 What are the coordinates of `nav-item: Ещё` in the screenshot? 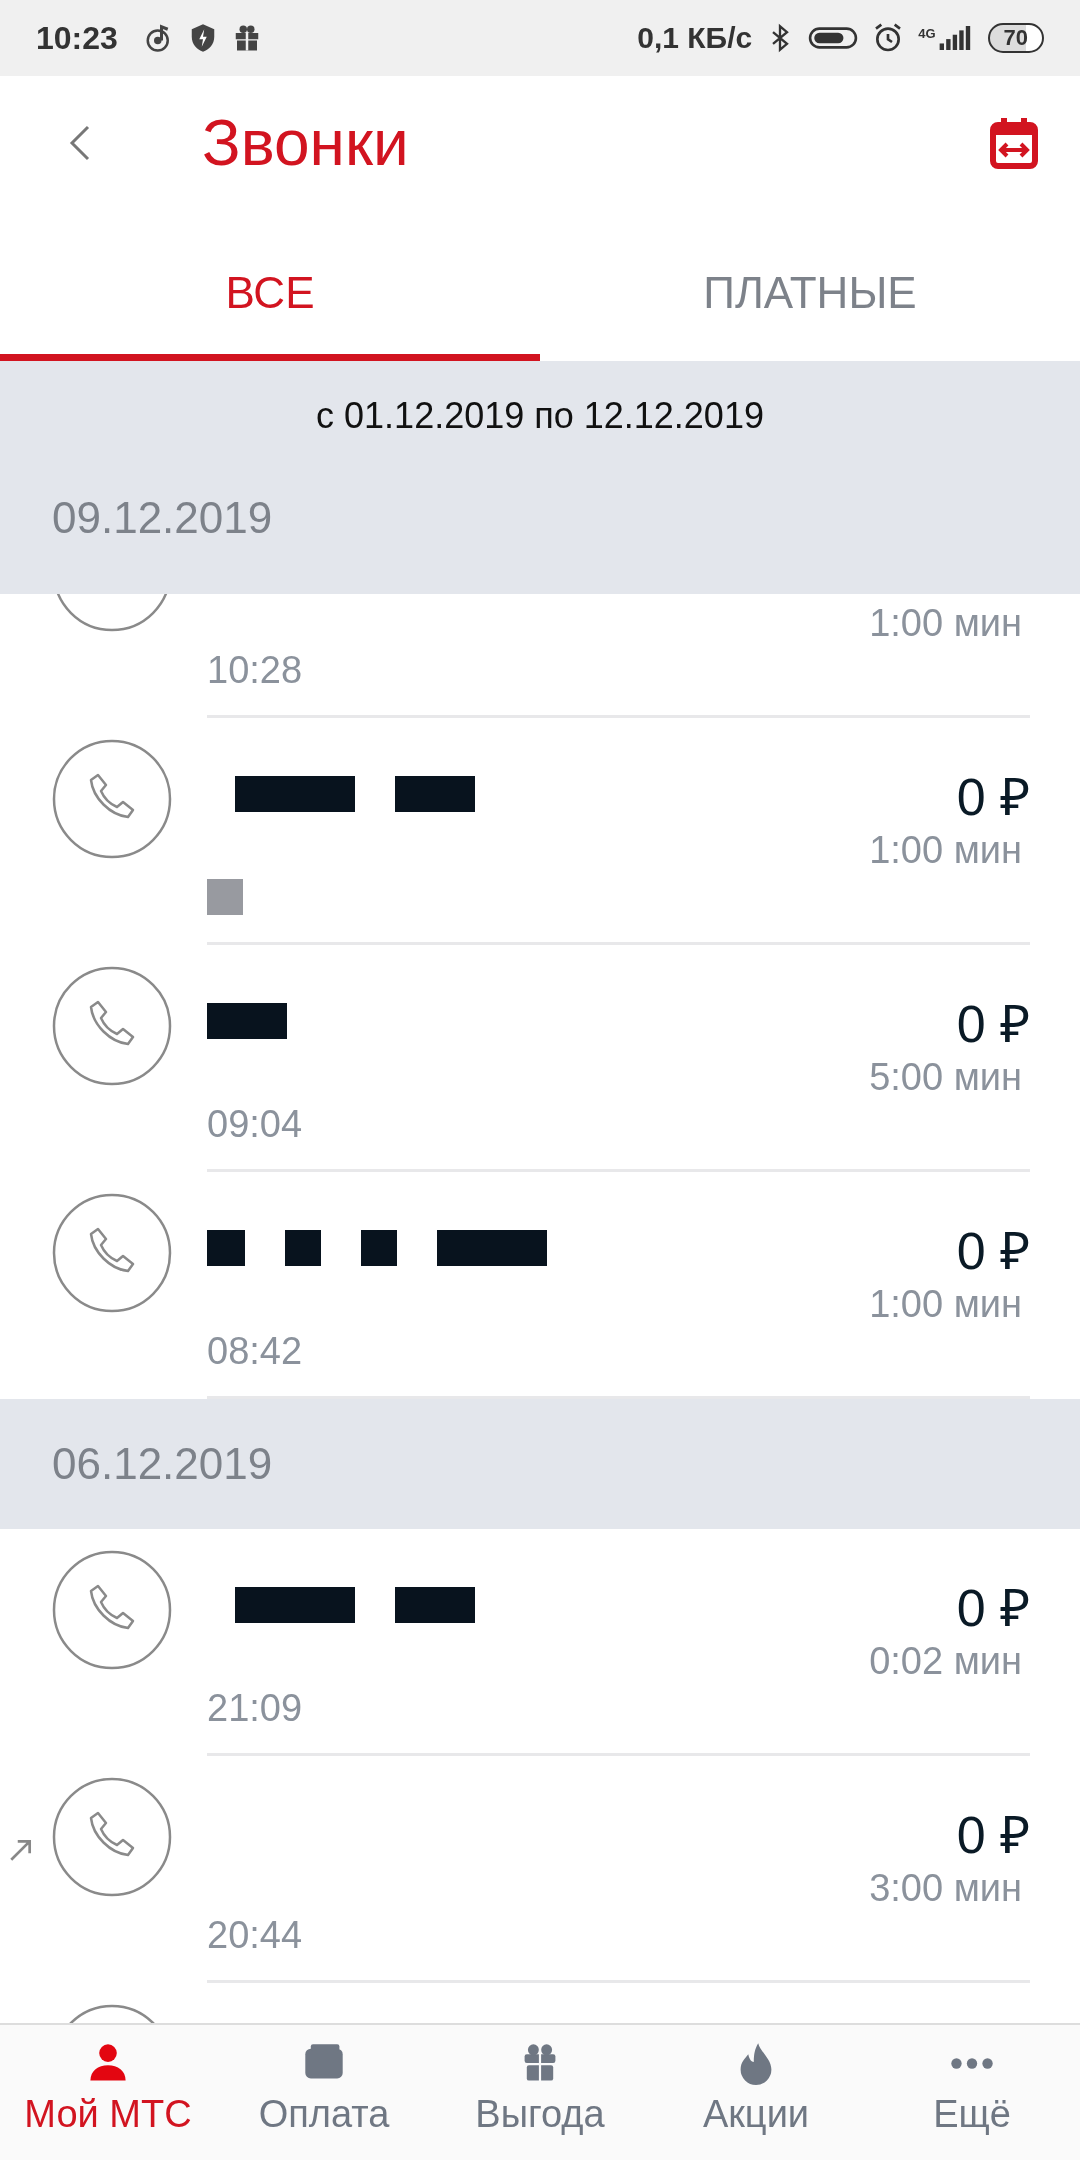 It's located at (972, 2092).